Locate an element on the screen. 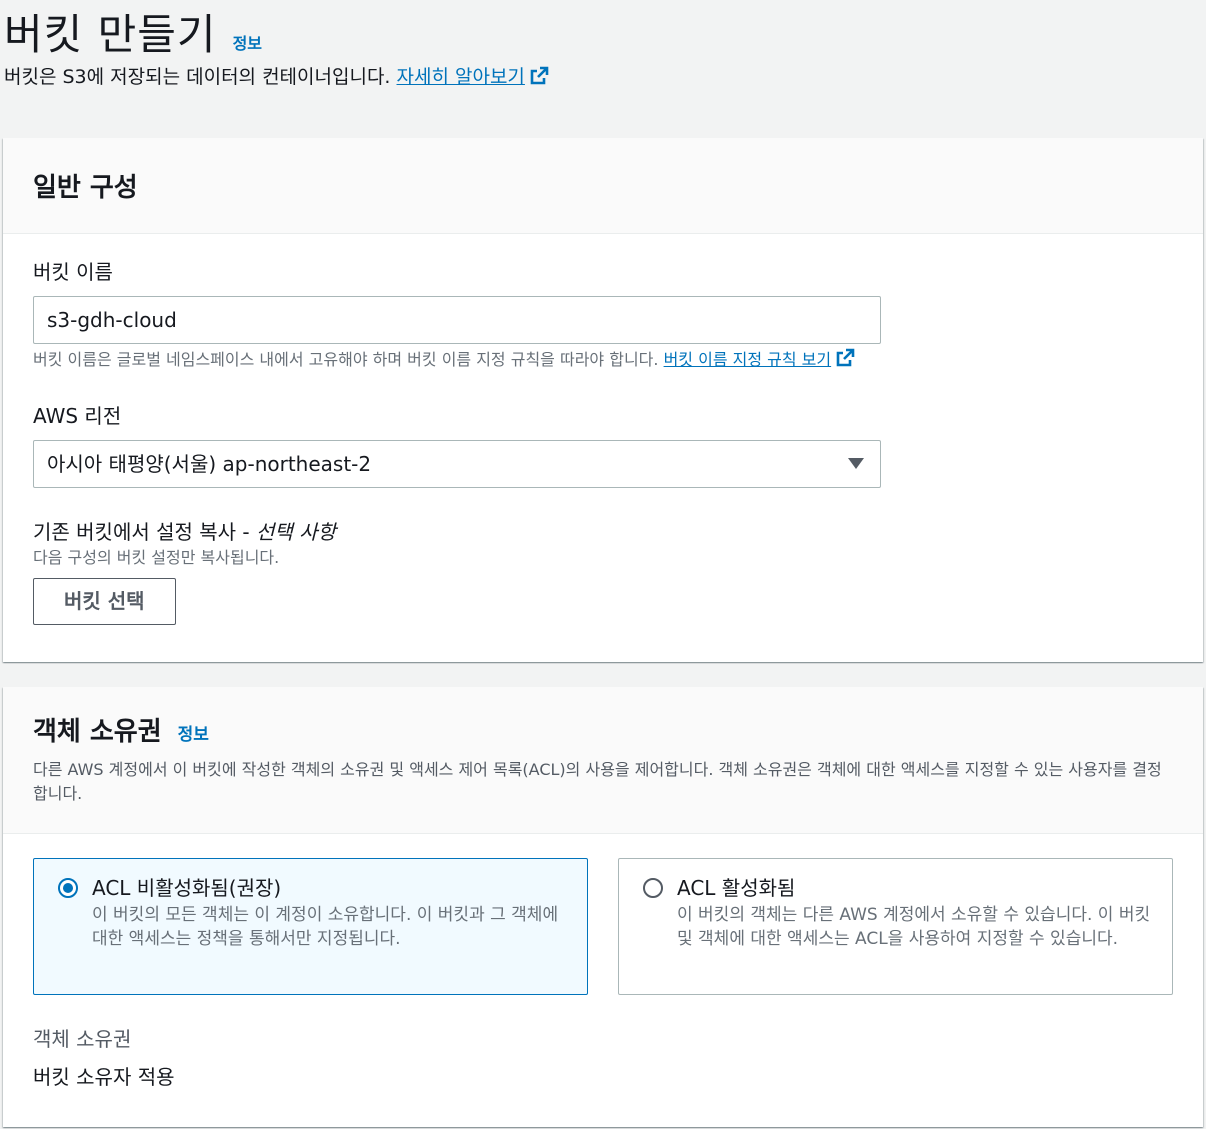  copy-settings-hint: 다음 구성의 버킷 설정만 복사됩니다. is located at coordinates (156, 557).